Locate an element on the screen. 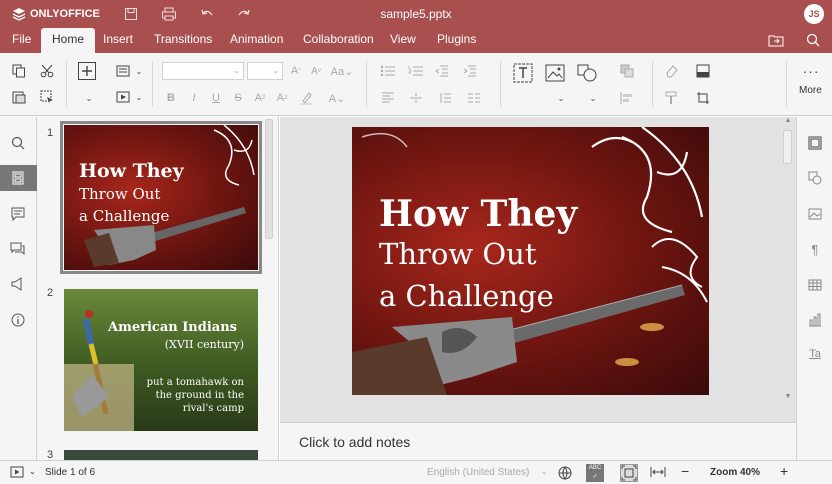 The image size is (832, 484). tab-file: File is located at coordinates (21, 40).